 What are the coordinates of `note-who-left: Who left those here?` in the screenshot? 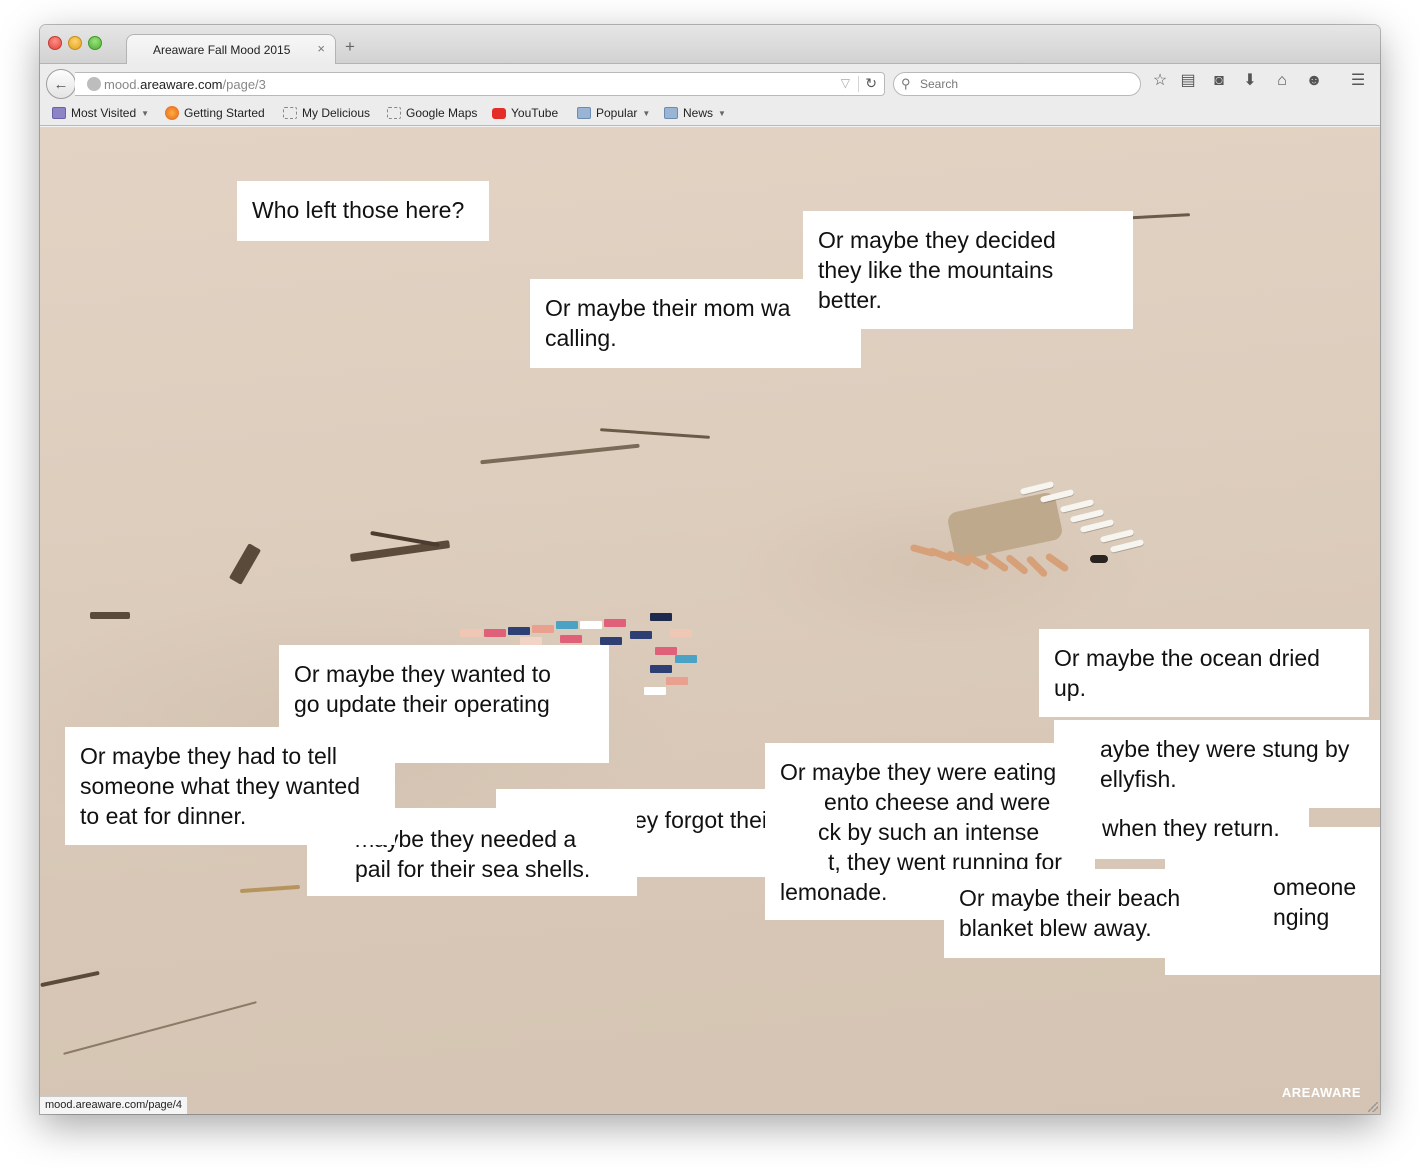 It's located at (363, 211).